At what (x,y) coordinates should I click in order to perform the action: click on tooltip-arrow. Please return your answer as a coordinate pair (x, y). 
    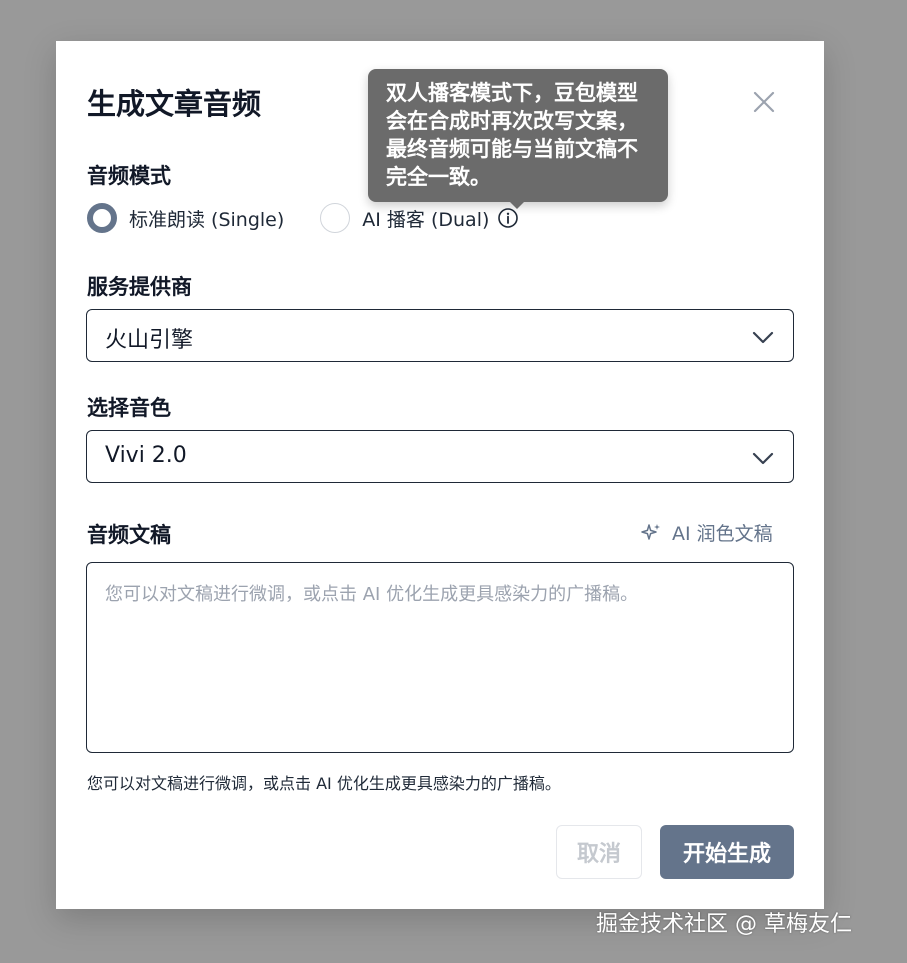
    Looking at the image, I should click on (517, 205).